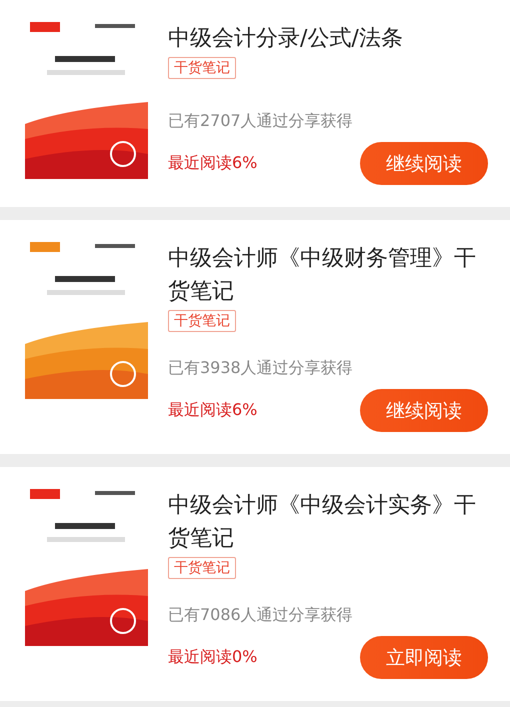  I want to click on read-button: 立即阅读, so click(424, 657).